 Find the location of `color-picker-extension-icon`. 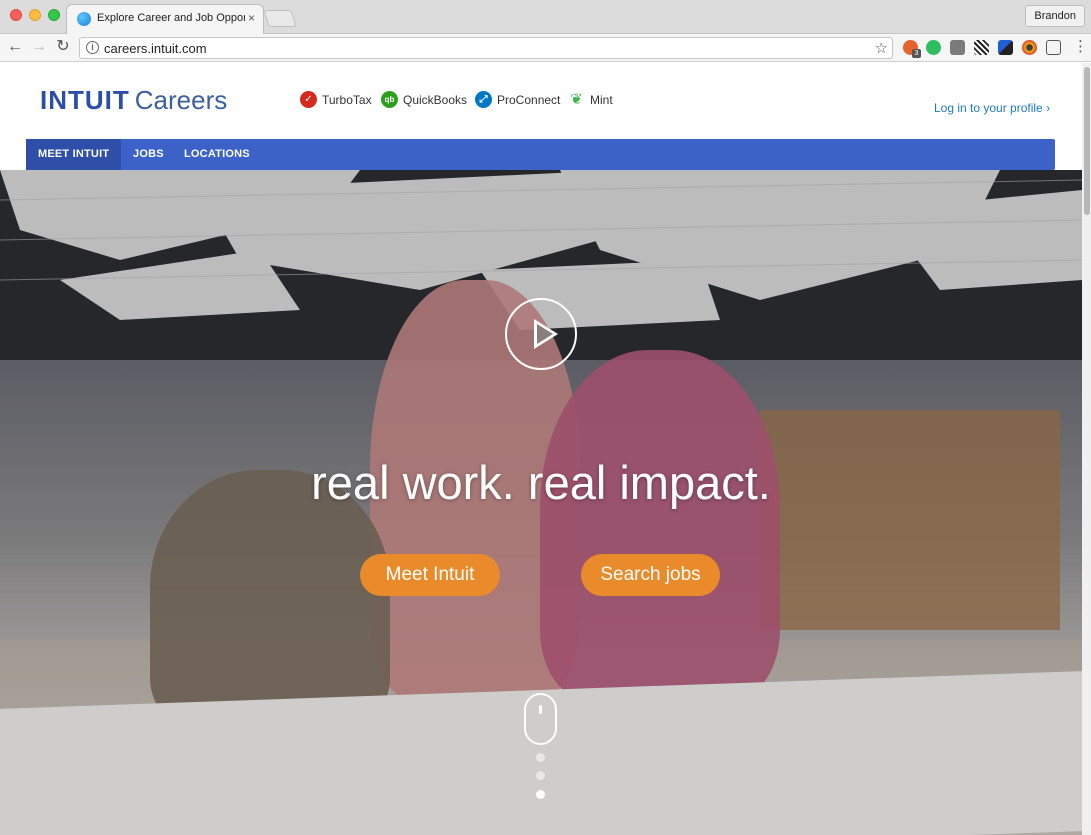

color-picker-extension-icon is located at coordinates (1029, 47).